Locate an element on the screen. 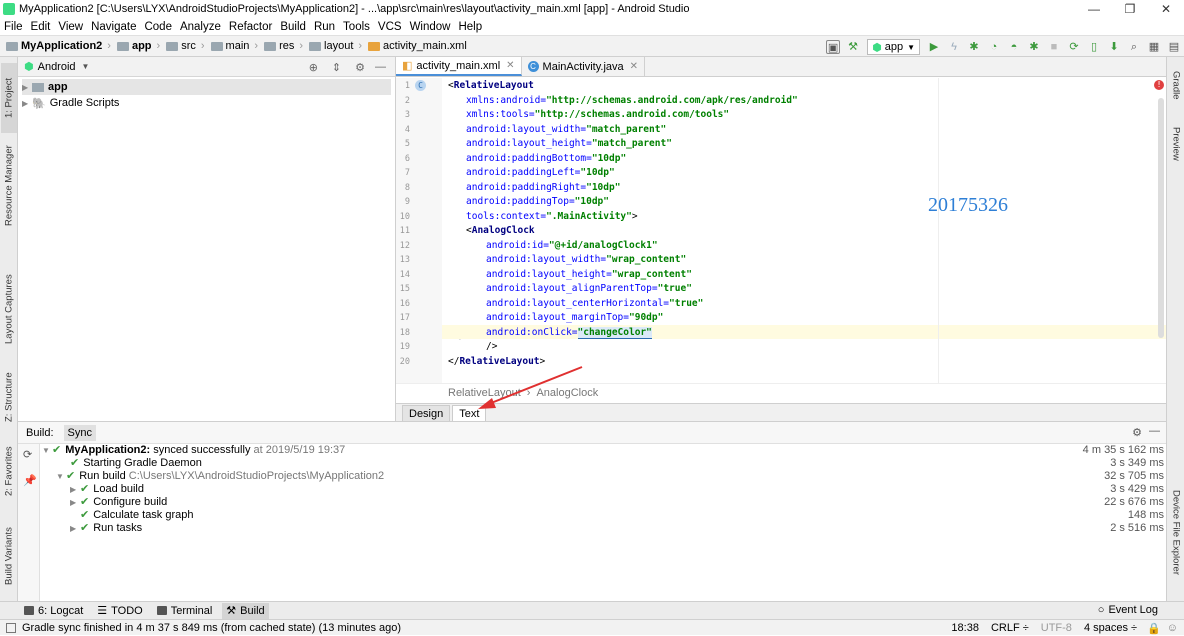  code-value: "match_parent" is located at coordinates (626, 129).